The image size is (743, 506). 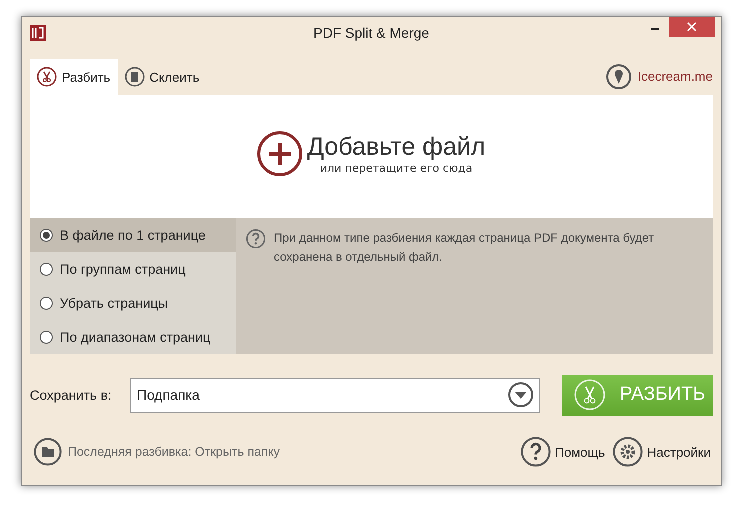 I want to click on window-title: PDF Split & Merge, so click(x=372, y=33).